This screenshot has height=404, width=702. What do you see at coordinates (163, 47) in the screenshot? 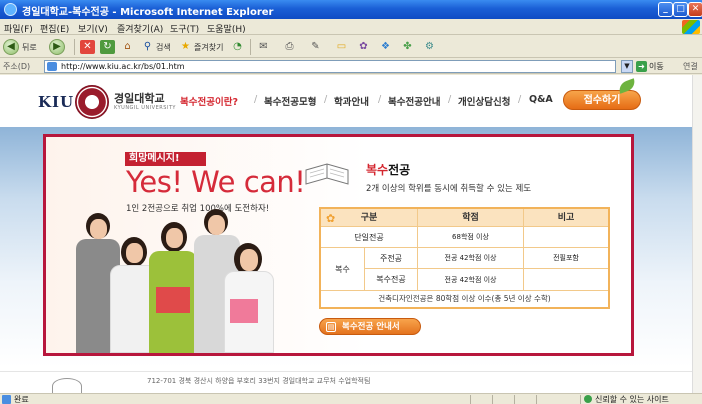
I see `search-label: 검색` at bounding box center [163, 47].